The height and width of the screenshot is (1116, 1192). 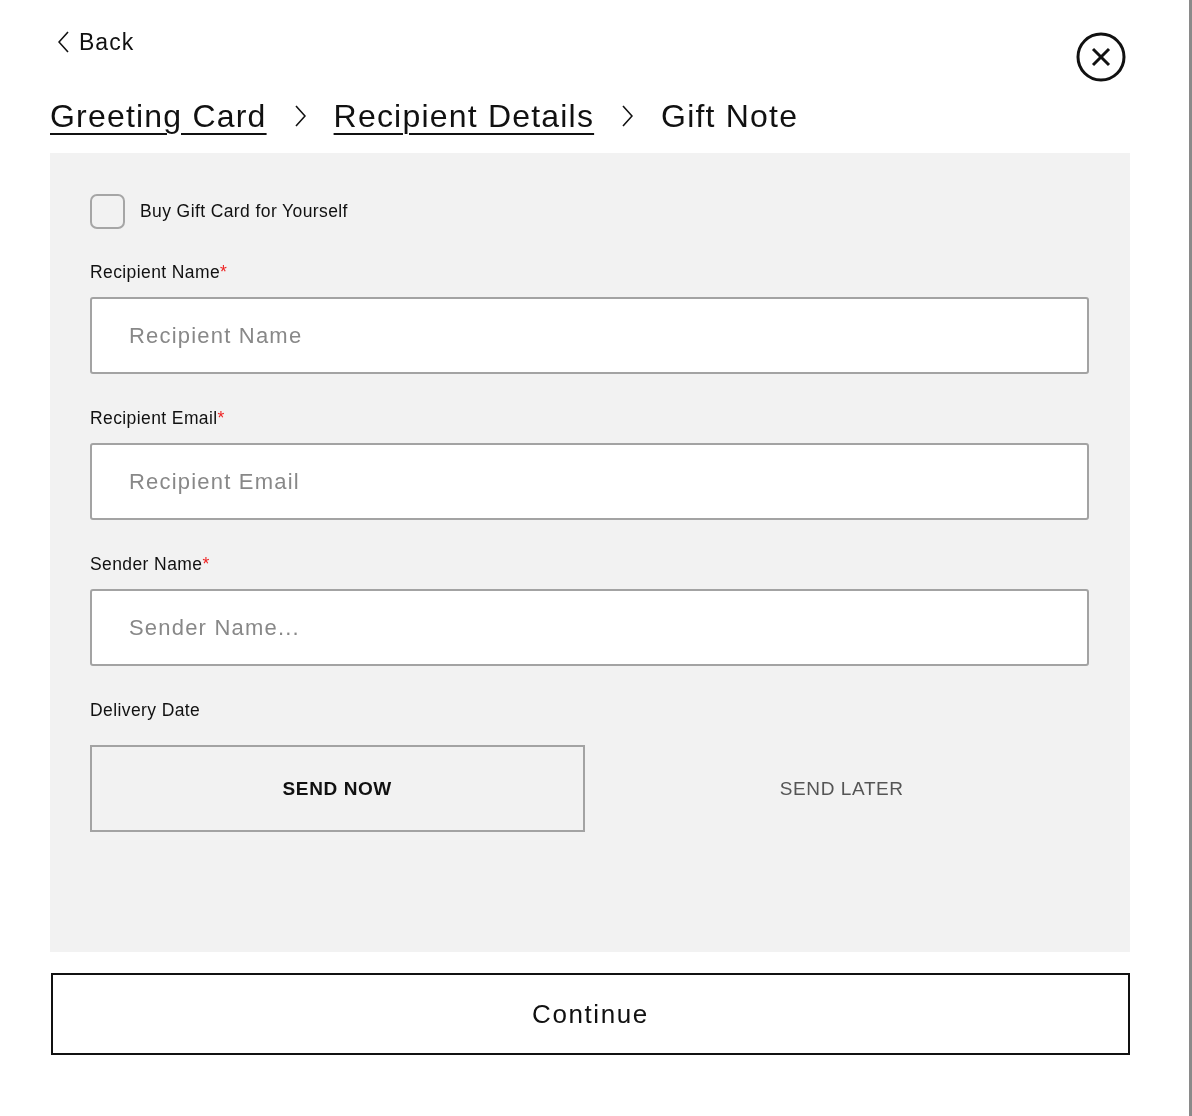 What do you see at coordinates (589, 335) in the screenshot?
I see `text-field: Recipient Name` at bounding box center [589, 335].